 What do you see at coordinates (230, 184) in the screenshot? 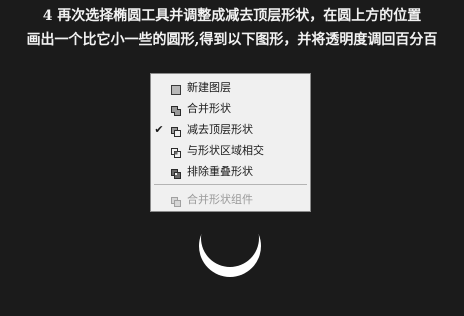
I see `menu-separator` at bounding box center [230, 184].